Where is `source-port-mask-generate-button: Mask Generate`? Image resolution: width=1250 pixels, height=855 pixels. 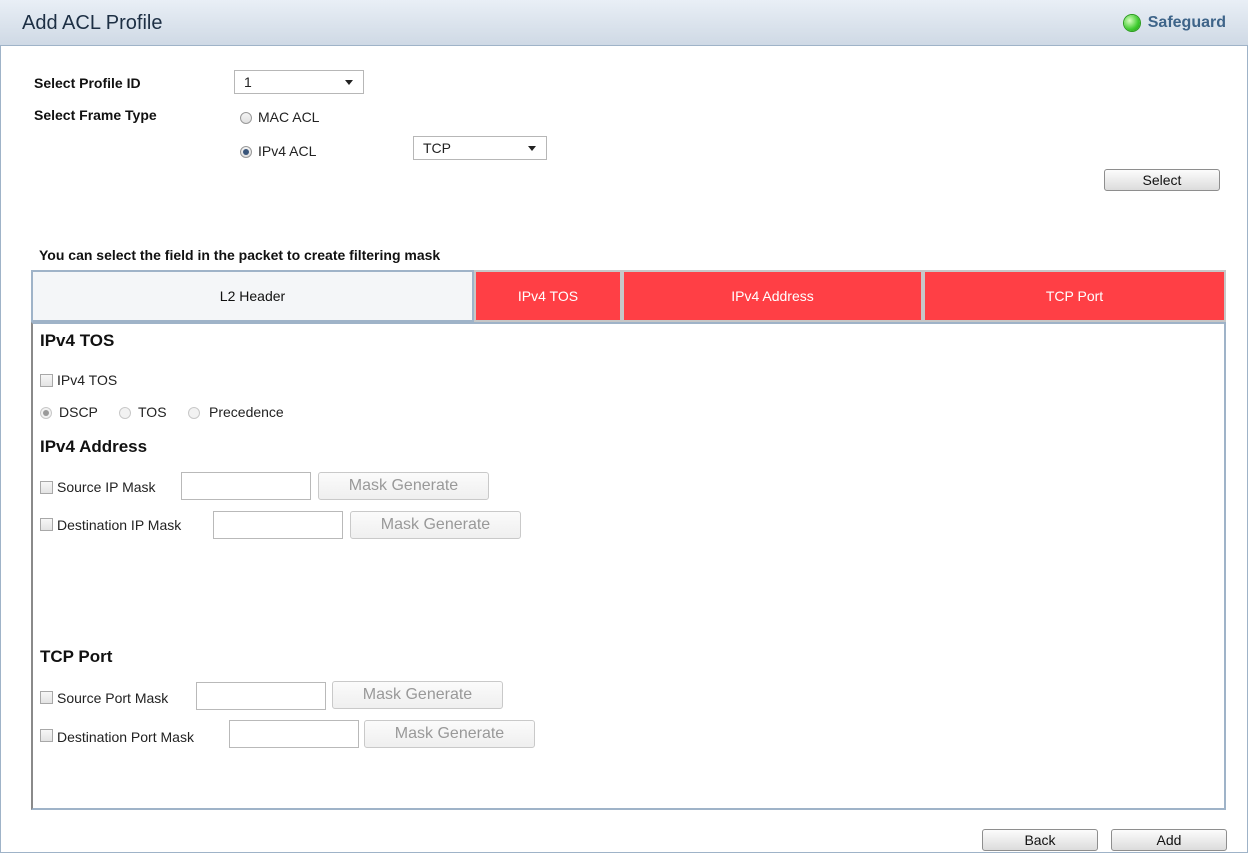
source-port-mask-generate-button: Mask Generate is located at coordinates (417, 695).